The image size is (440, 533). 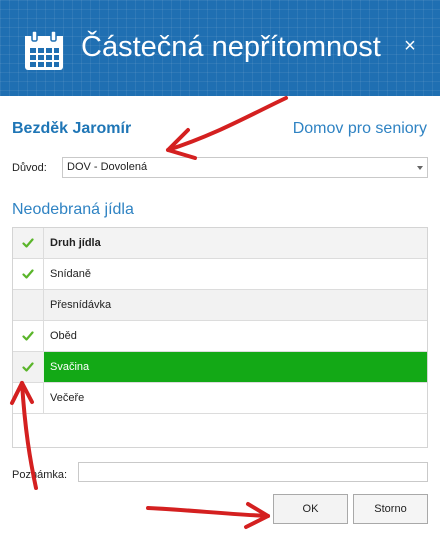 What do you see at coordinates (107, 167) in the screenshot?
I see `reason-select-value: DOV - Dovolená` at bounding box center [107, 167].